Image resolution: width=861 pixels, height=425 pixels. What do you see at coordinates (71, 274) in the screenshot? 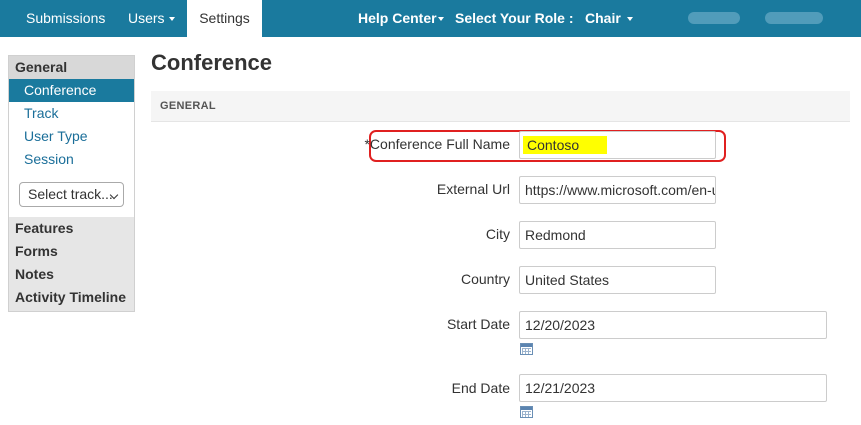
I see `sidebar-item-notes: Notes` at bounding box center [71, 274].